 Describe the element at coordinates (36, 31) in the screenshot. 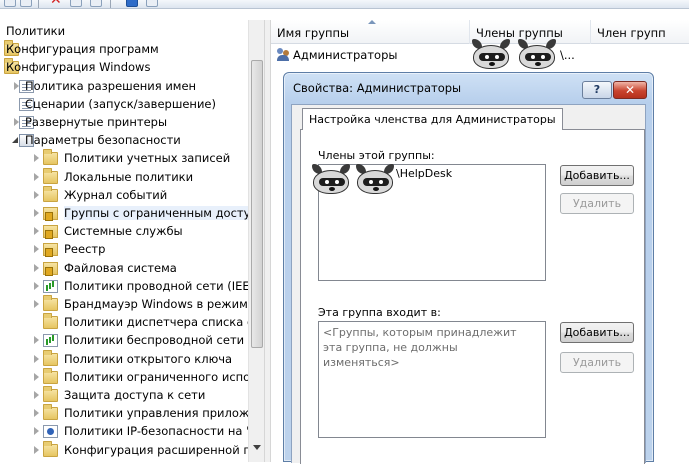

I see `tree-item-label: Политики` at that location.